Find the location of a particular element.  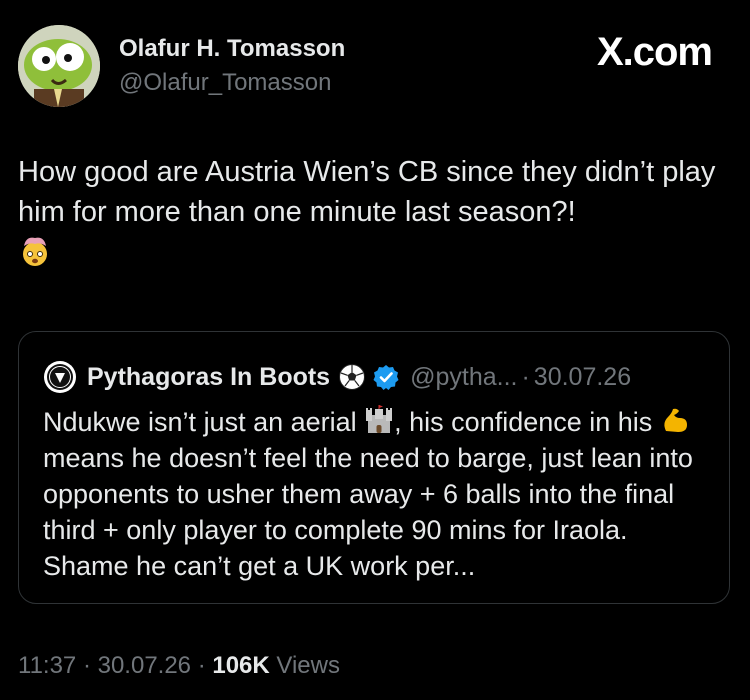

pythagoras-logo-avatar is located at coordinates (60, 377).